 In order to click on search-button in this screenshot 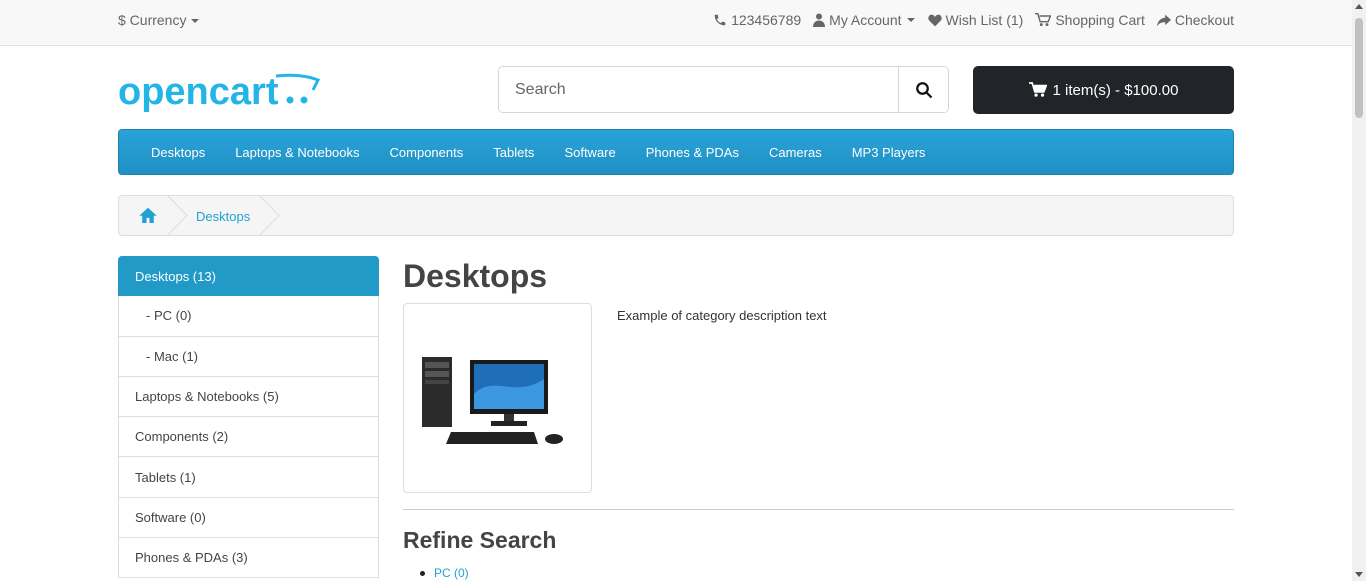, I will do `click(923, 89)`.